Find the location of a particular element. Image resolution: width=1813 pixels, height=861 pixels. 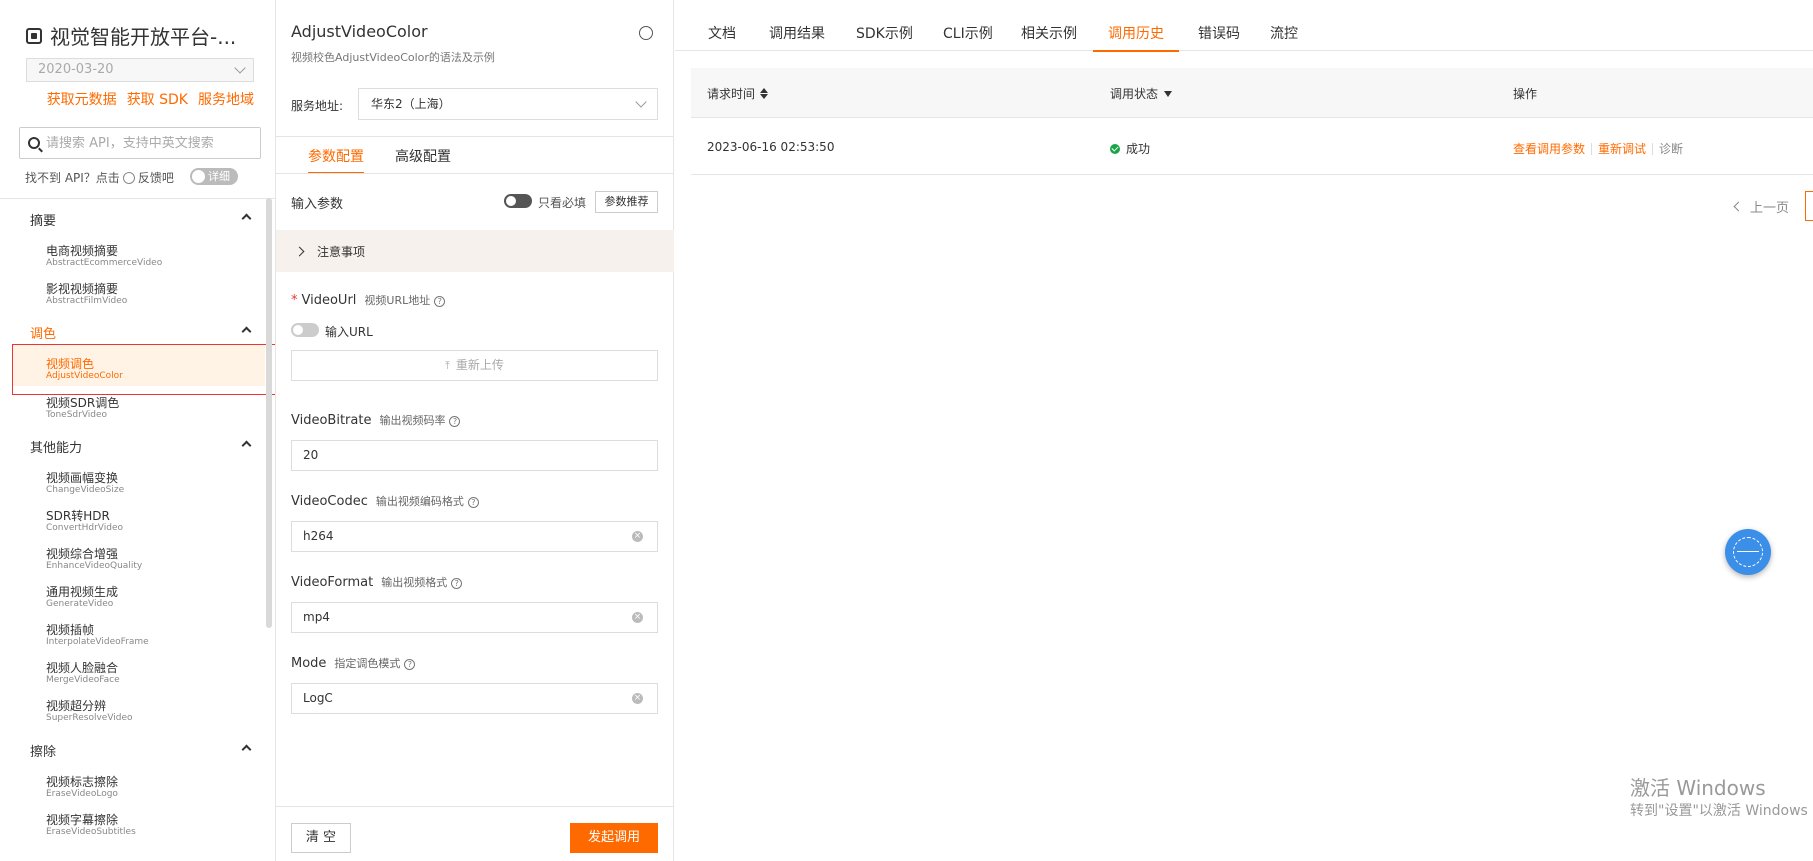

tab-cli-example: CLI示例 is located at coordinates (968, 37).